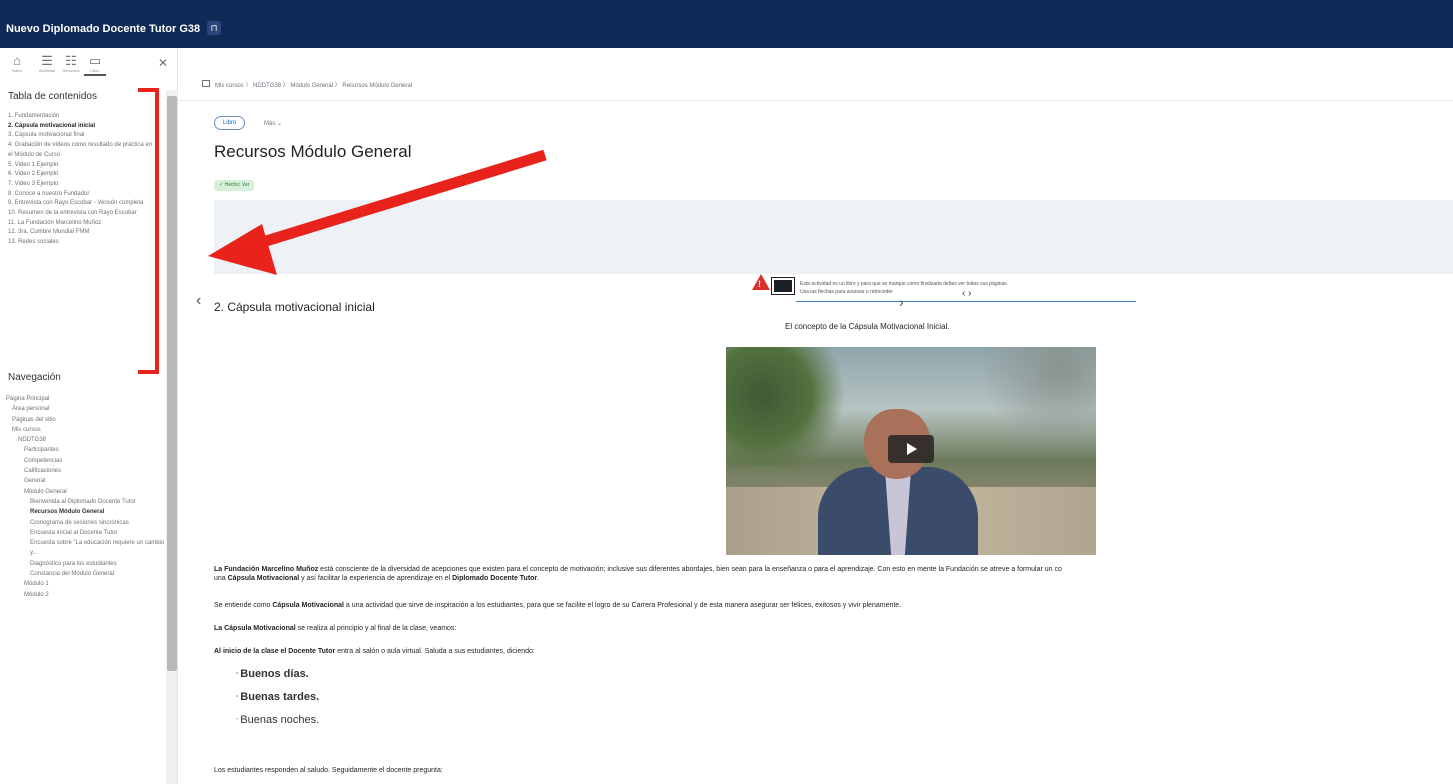 Image resolution: width=1453 pixels, height=784 pixels. What do you see at coordinates (103, 29) in the screenshot?
I see `course-title: Nuevo Diplomado Docente Tutor G38` at bounding box center [103, 29].